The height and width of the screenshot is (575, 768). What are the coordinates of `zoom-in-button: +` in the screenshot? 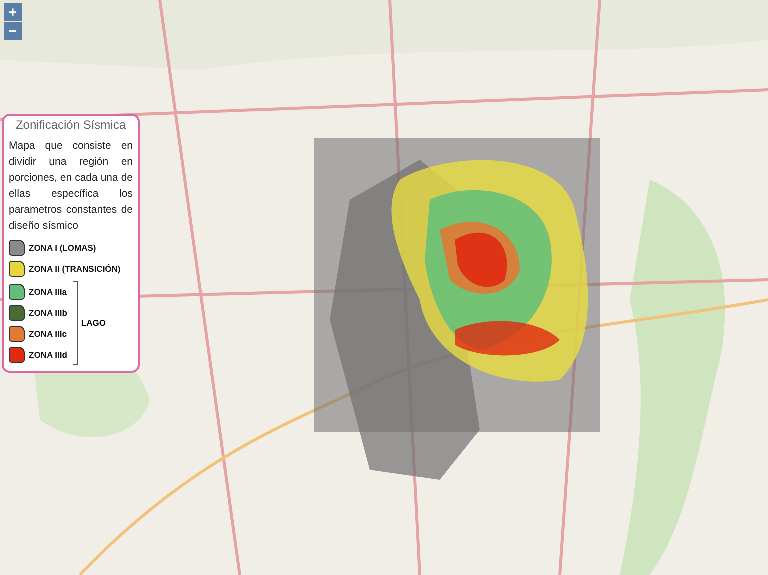 It's located at (13, 12).